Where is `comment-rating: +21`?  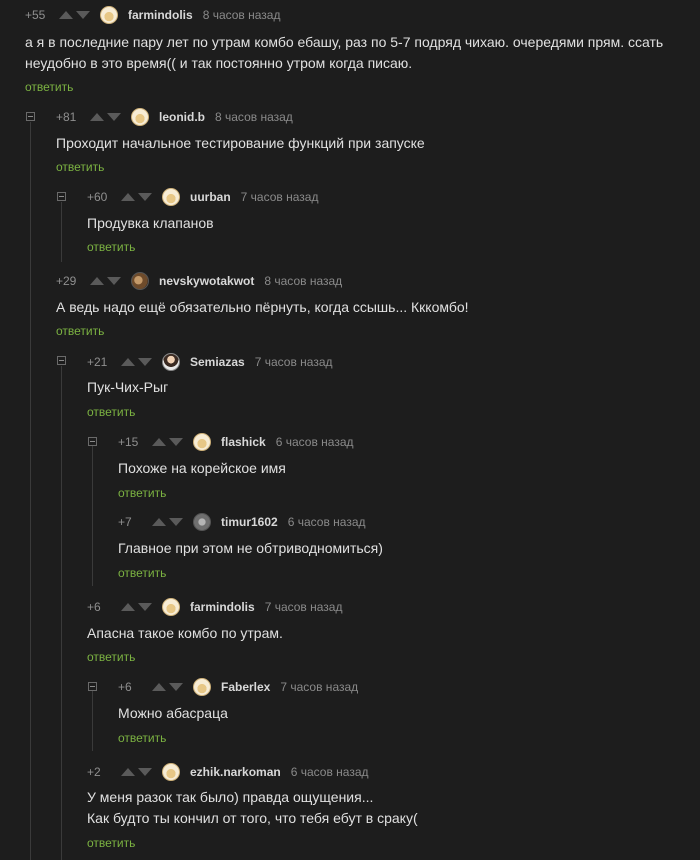
comment-rating: +21 is located at coordinates (97, 362).